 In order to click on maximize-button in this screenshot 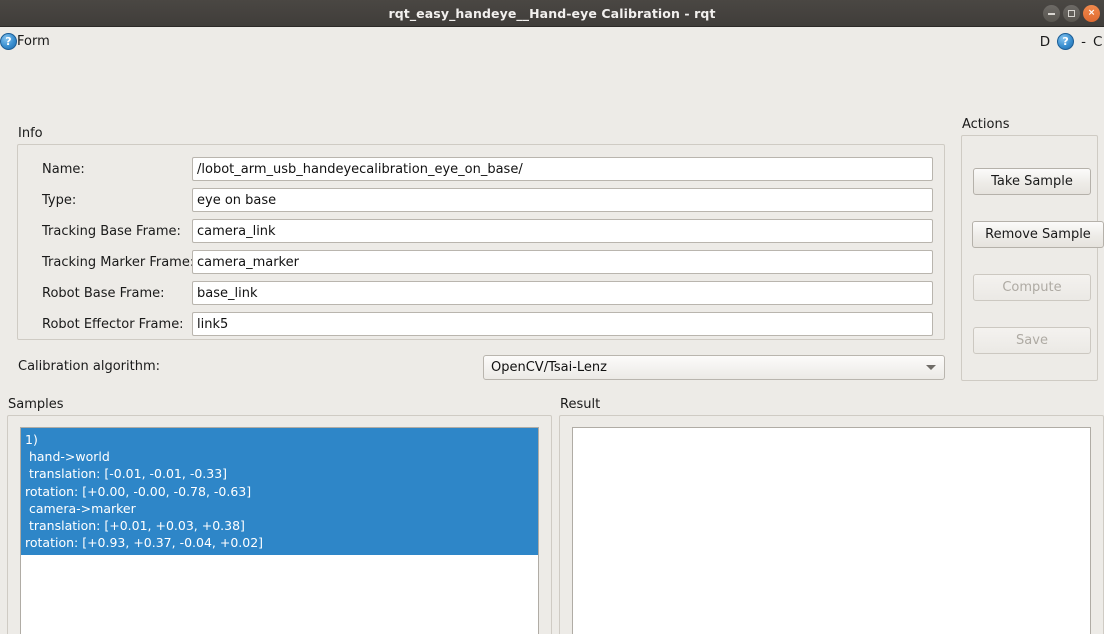, I will do `click(1071, 13)`.